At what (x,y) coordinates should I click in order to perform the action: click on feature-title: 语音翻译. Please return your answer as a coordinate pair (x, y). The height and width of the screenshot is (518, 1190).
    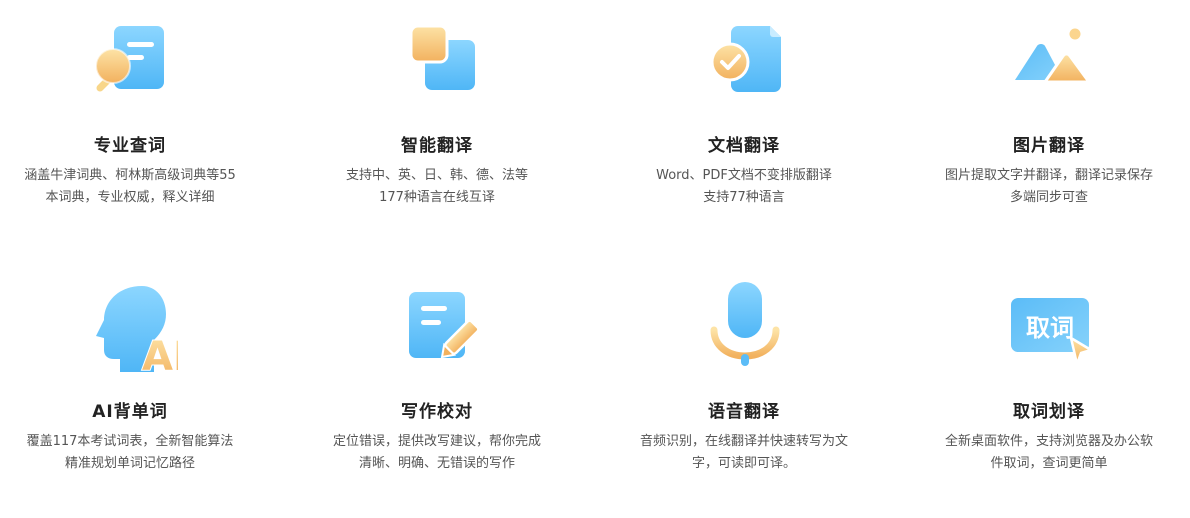
    Looking at the image, I should click on (744, 412).